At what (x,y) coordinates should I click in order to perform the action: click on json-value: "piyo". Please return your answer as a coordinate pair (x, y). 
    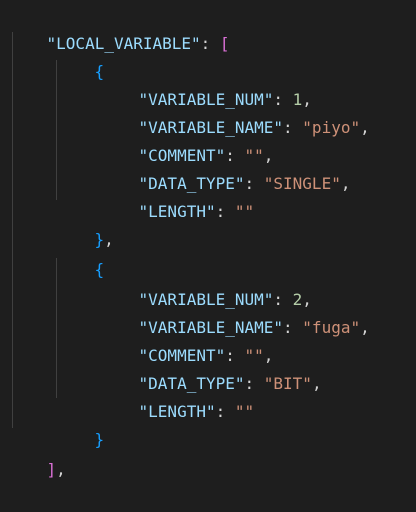
    Looking at the image, I should click on (331, 127).